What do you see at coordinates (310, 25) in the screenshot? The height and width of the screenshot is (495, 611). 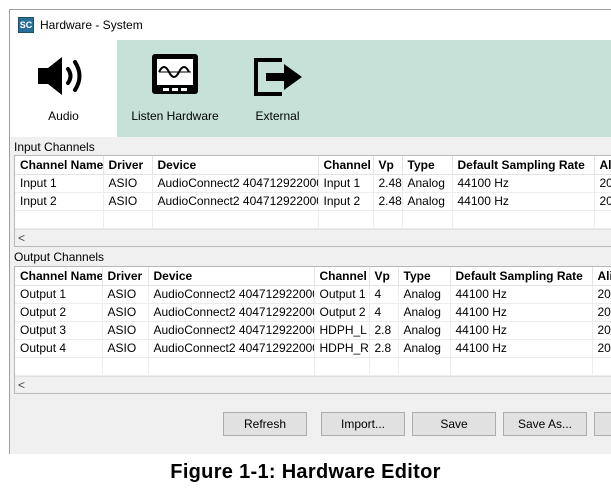 I see `title-bar: SC Hardware - System` at bounding box center [310, 25].